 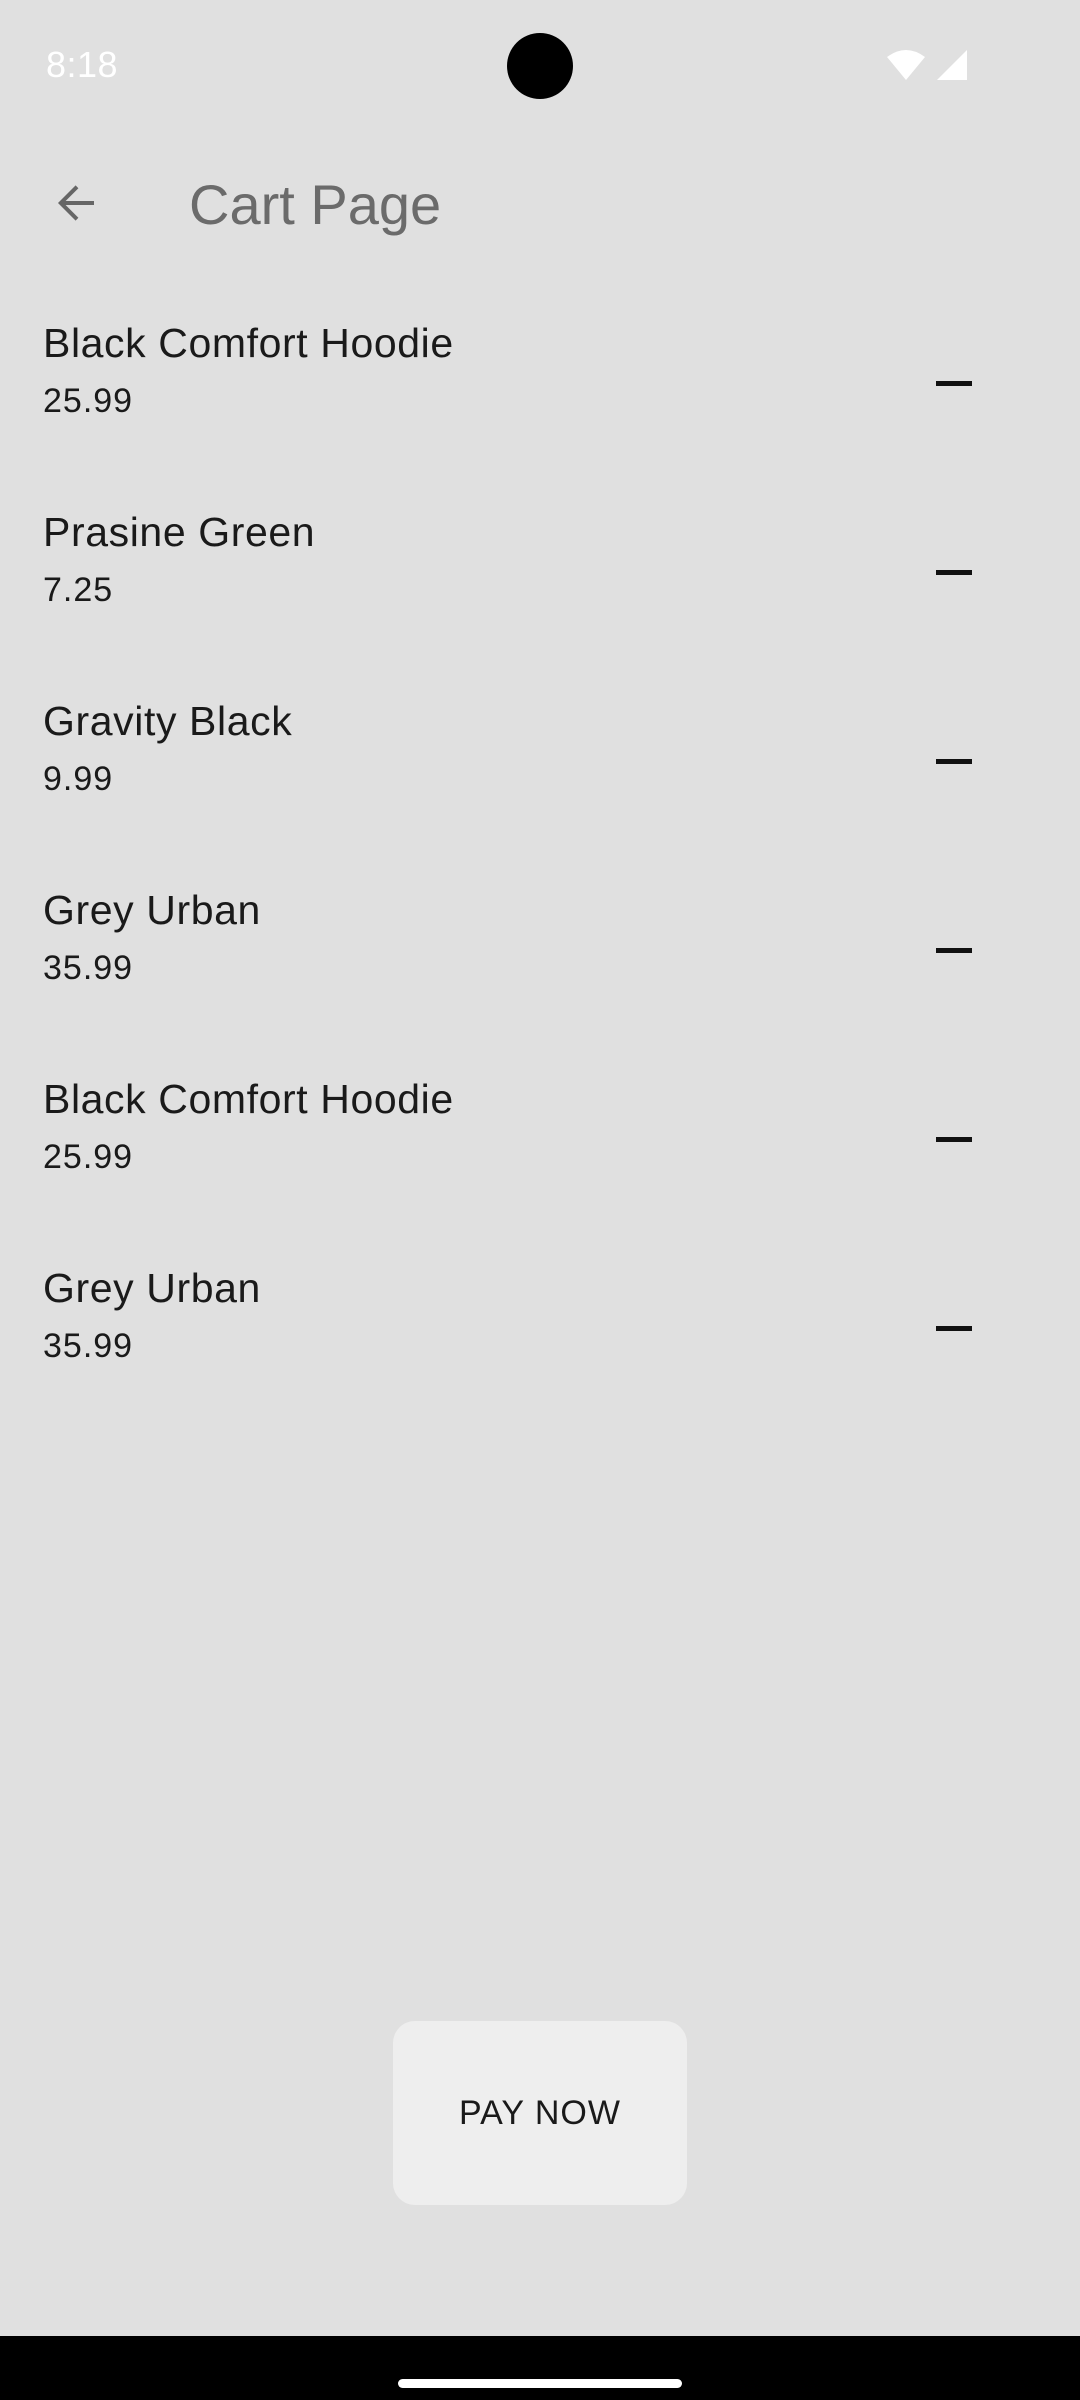 I want to click on camera-cutout, so click(x=540, y=66).